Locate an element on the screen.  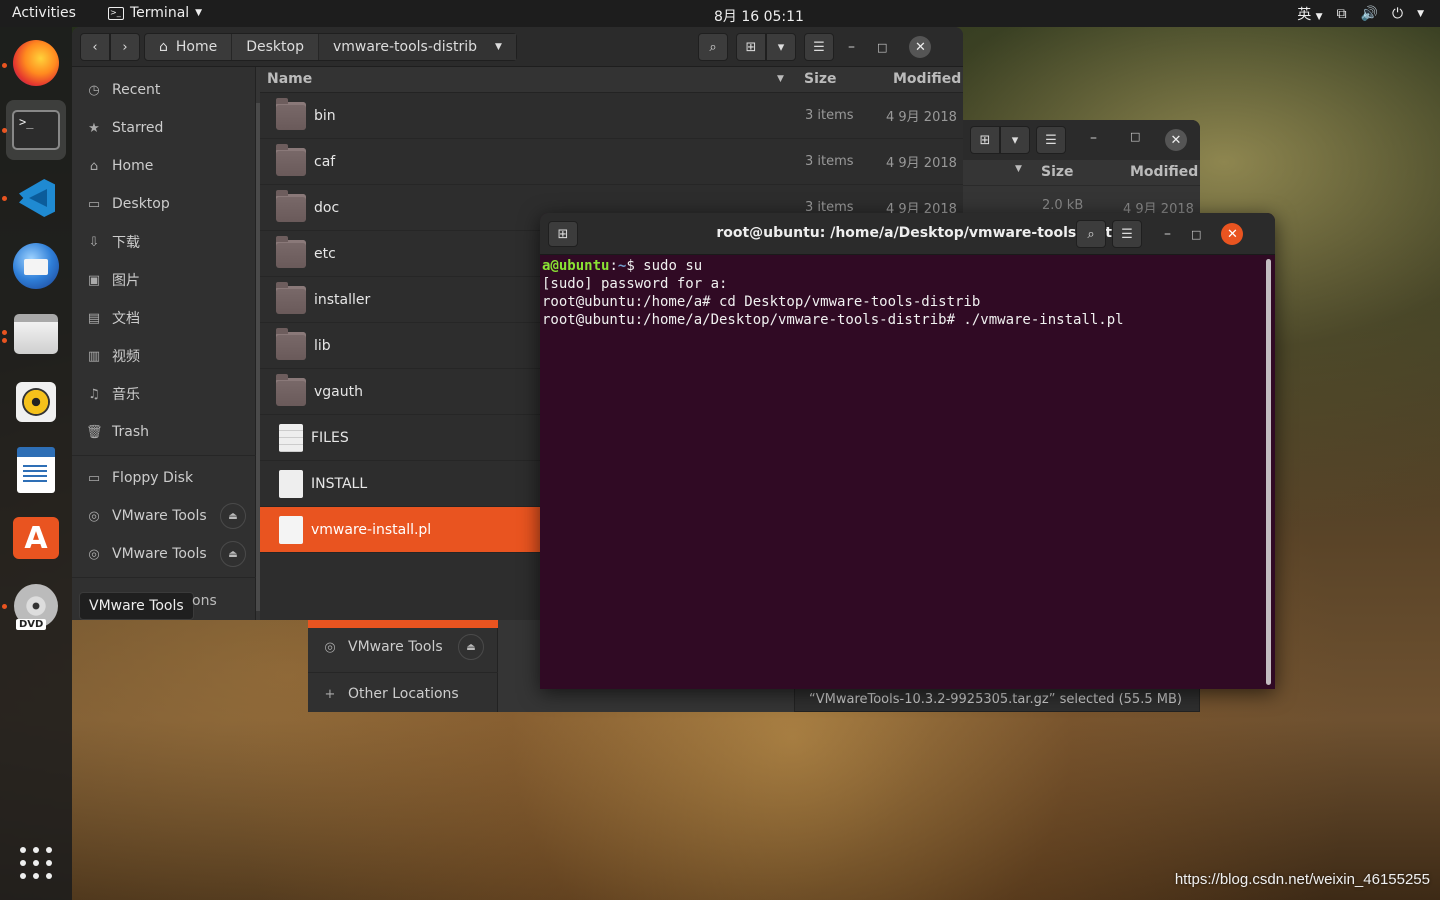
file-size: 3 items is located at coordinates (829, 115).